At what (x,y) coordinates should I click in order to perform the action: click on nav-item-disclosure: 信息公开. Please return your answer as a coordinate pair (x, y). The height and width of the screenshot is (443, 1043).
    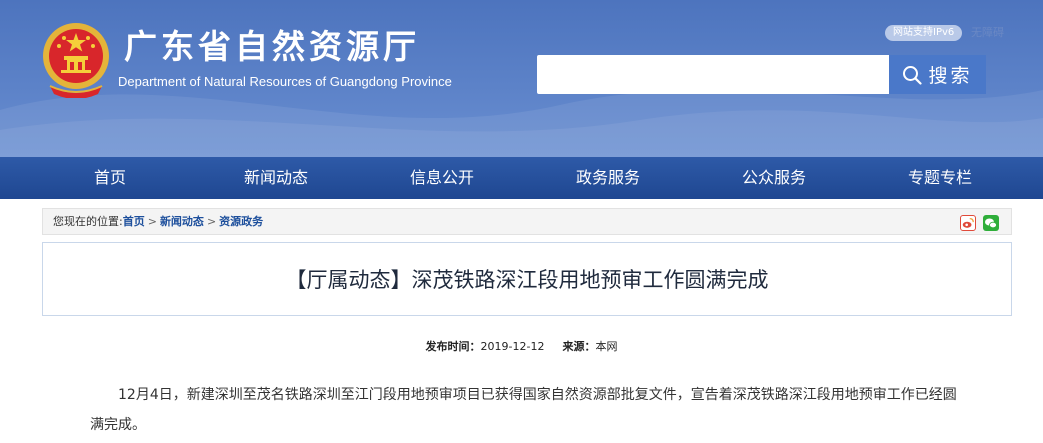
    Looking at the image, I should click on (442, 178).